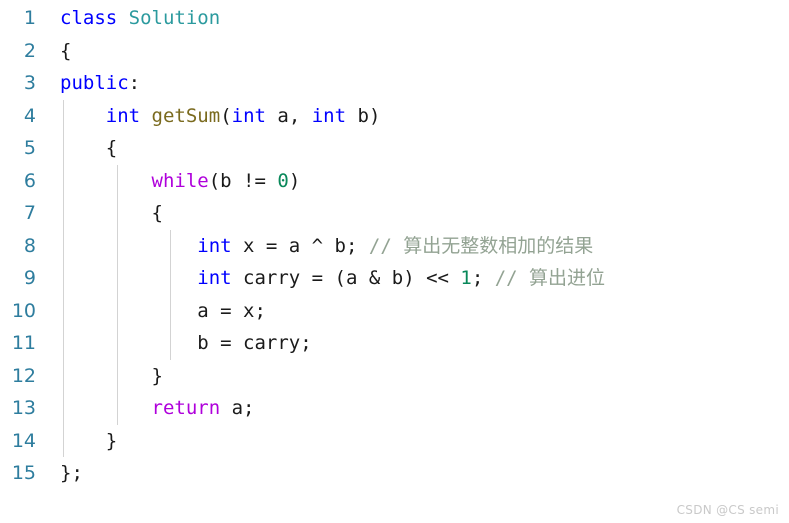 The width and height of the screenshot is (789, 523). I want to click on token-ctl: while, so click(180, 180).